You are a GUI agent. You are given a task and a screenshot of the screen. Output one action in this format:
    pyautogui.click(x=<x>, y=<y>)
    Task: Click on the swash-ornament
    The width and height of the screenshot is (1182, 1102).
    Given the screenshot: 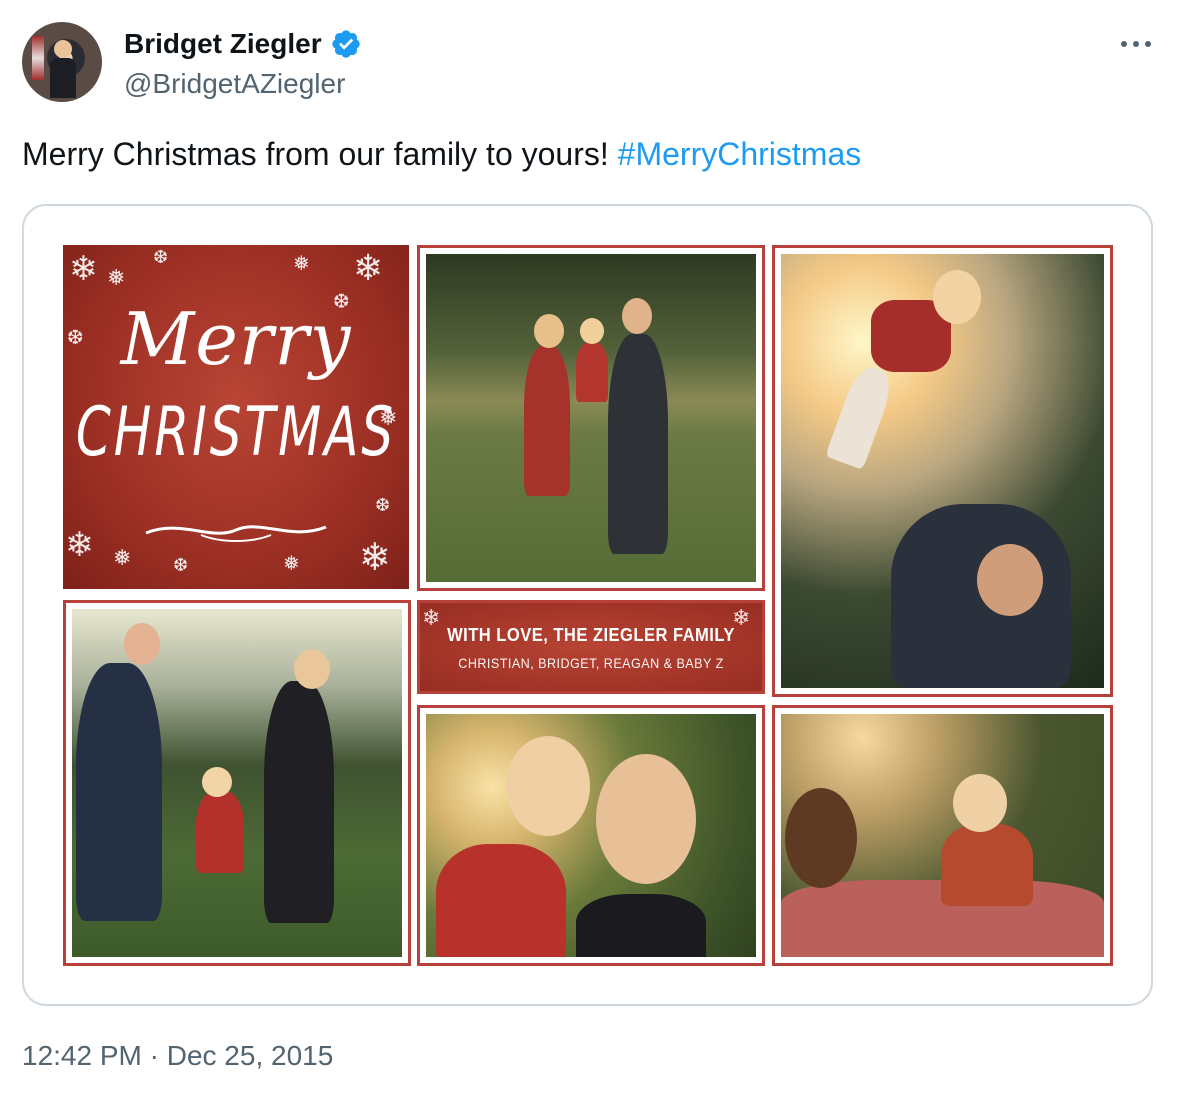 What is the action you would take?
    pyautogui.click(x=236, y=533)
    